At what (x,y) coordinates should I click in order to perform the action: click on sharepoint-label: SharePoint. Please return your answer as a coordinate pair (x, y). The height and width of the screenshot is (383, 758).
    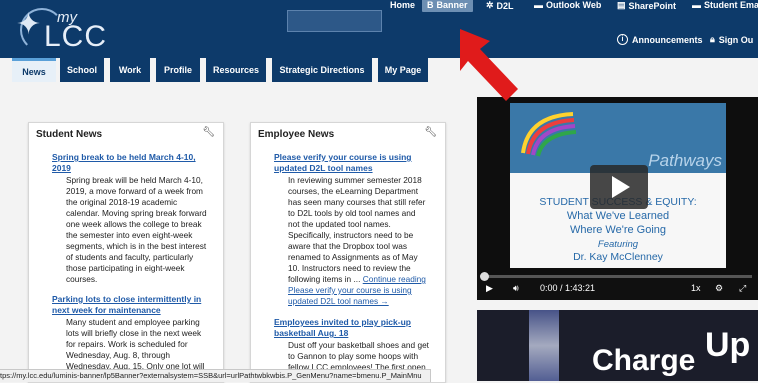
    Looking at the image, I should click on (652, 5).